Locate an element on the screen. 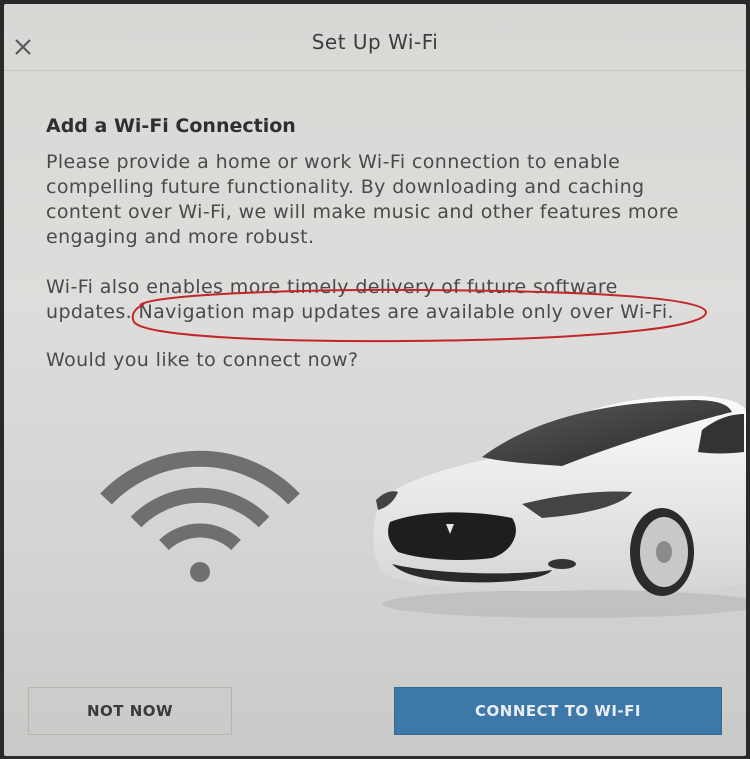 The width and height of the screenshot is (750, 759). not-now-button: NOT NOW is located at coordinates (130, 711).